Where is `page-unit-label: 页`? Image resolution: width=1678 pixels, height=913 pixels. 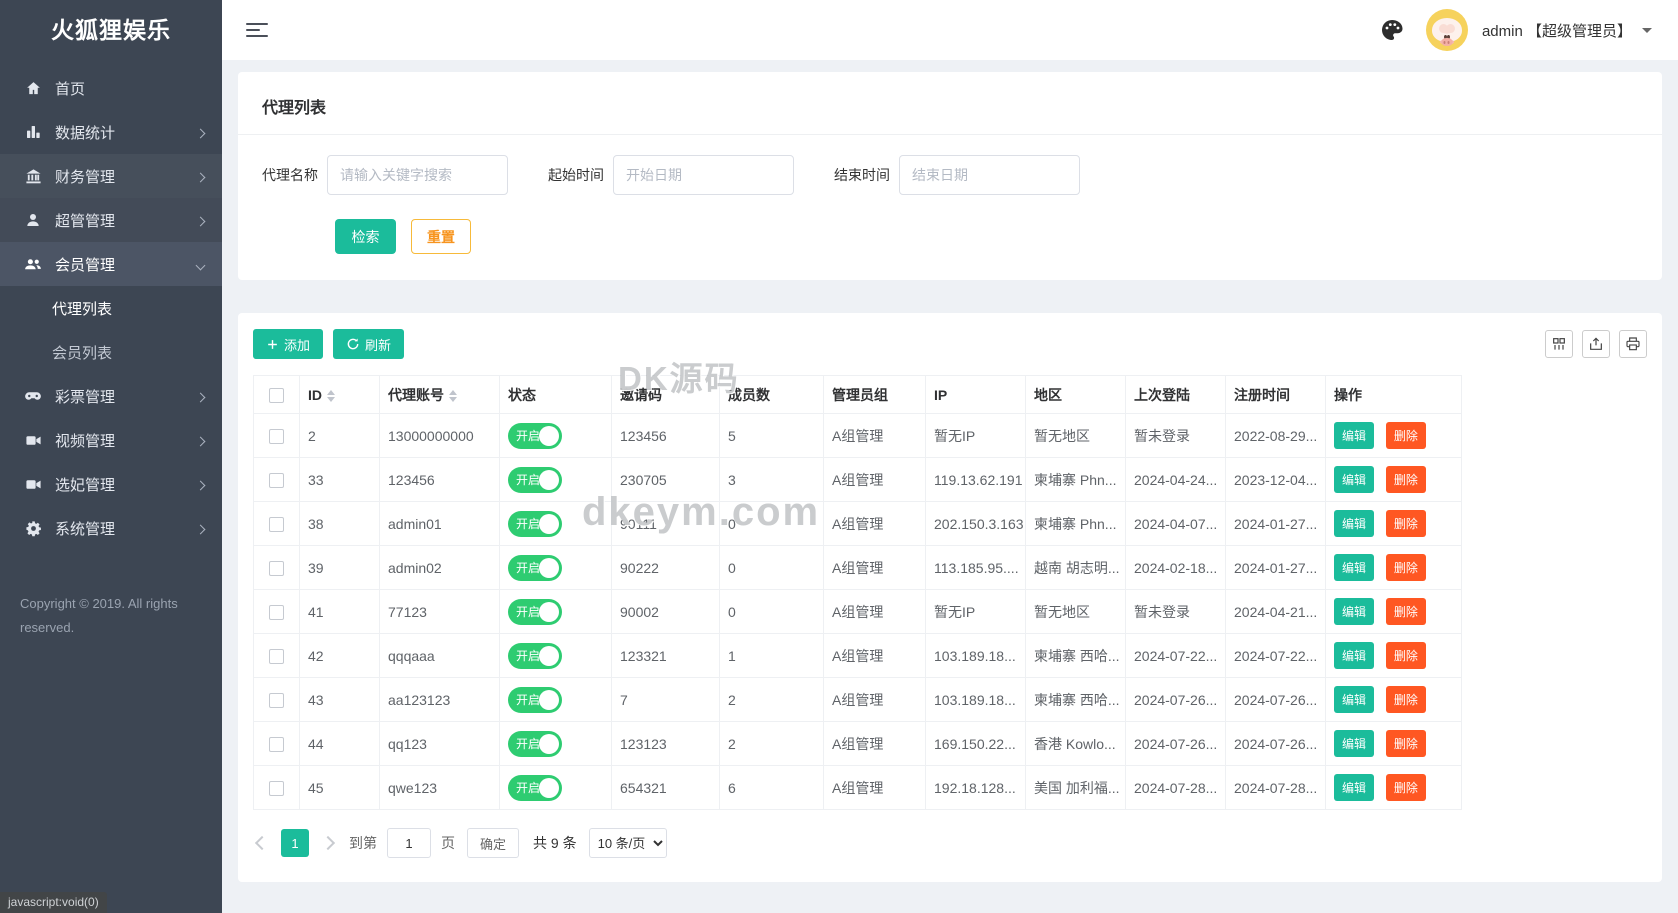
page-unit-label: 页 is located at coordinates (448, 843).